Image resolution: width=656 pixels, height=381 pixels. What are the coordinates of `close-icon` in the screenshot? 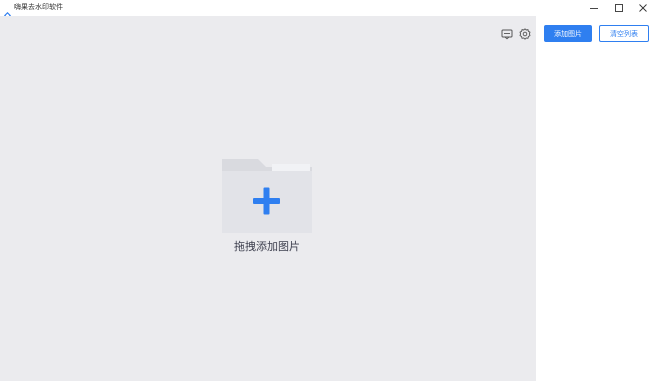 It's located at (643, 8).